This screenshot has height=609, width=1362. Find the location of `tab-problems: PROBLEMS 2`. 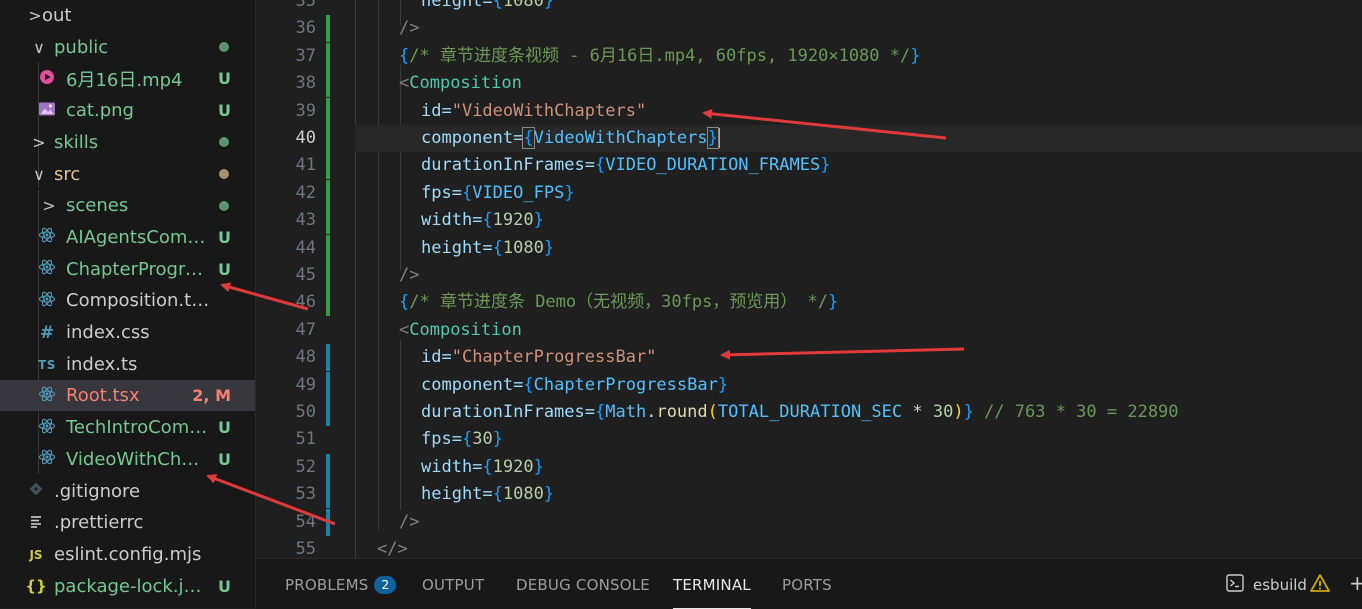

tab-problems: PROBLEMS 2 is located at coordinates (341, 585).